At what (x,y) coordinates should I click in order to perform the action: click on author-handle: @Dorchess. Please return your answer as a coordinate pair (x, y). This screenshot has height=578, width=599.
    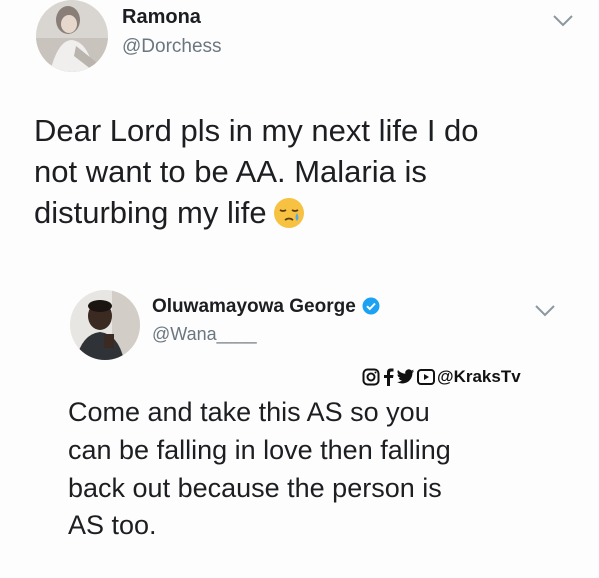
    Looking at the image, I should click on (172, 47).